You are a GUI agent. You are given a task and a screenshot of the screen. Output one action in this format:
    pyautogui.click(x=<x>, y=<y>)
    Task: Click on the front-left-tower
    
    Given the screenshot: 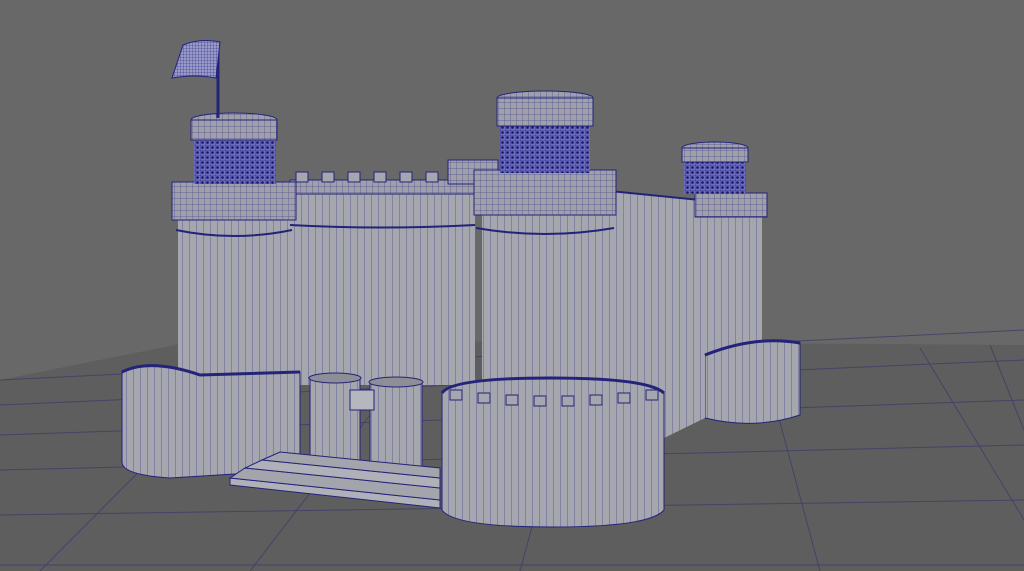 What is the action you would take?
    pyautogui.click(x=234, y=253)
    